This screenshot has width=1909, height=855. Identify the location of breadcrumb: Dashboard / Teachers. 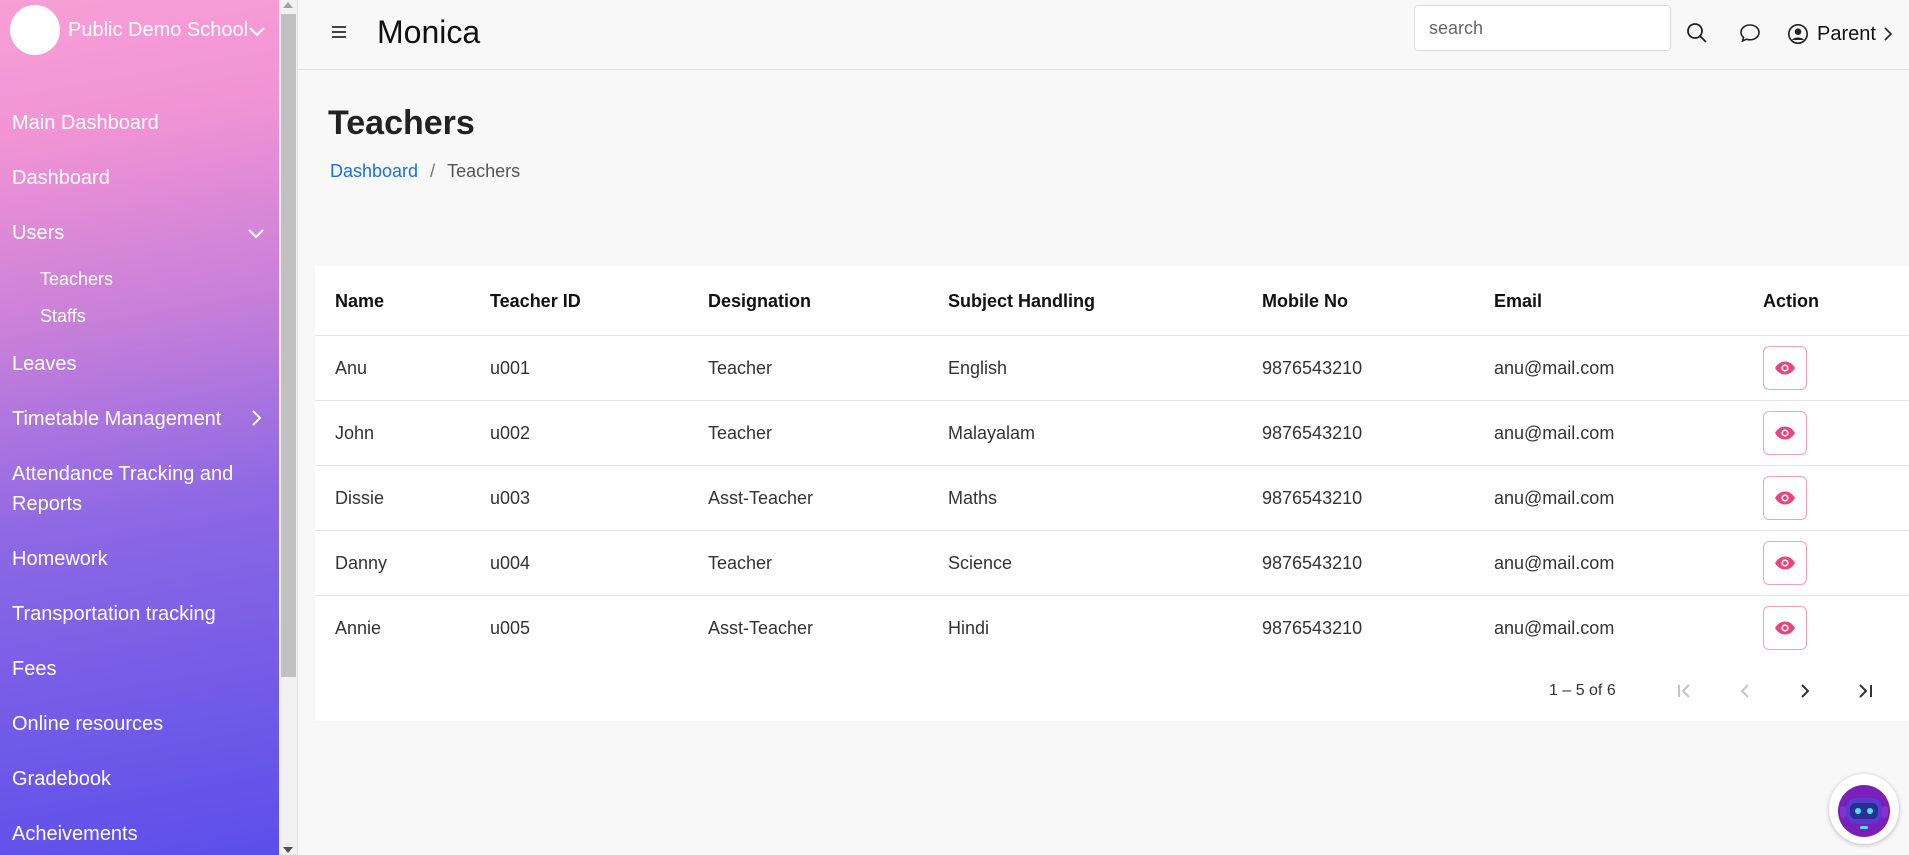
(425, 171).